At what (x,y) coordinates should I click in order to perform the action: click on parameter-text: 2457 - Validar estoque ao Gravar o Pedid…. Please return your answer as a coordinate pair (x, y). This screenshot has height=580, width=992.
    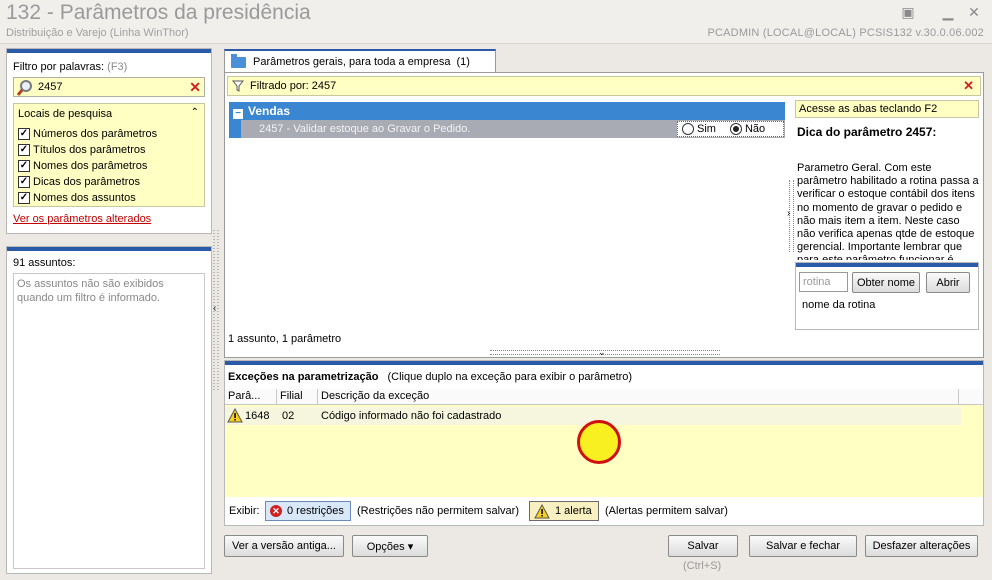
    Looking at the image, I should click on (365, 129).